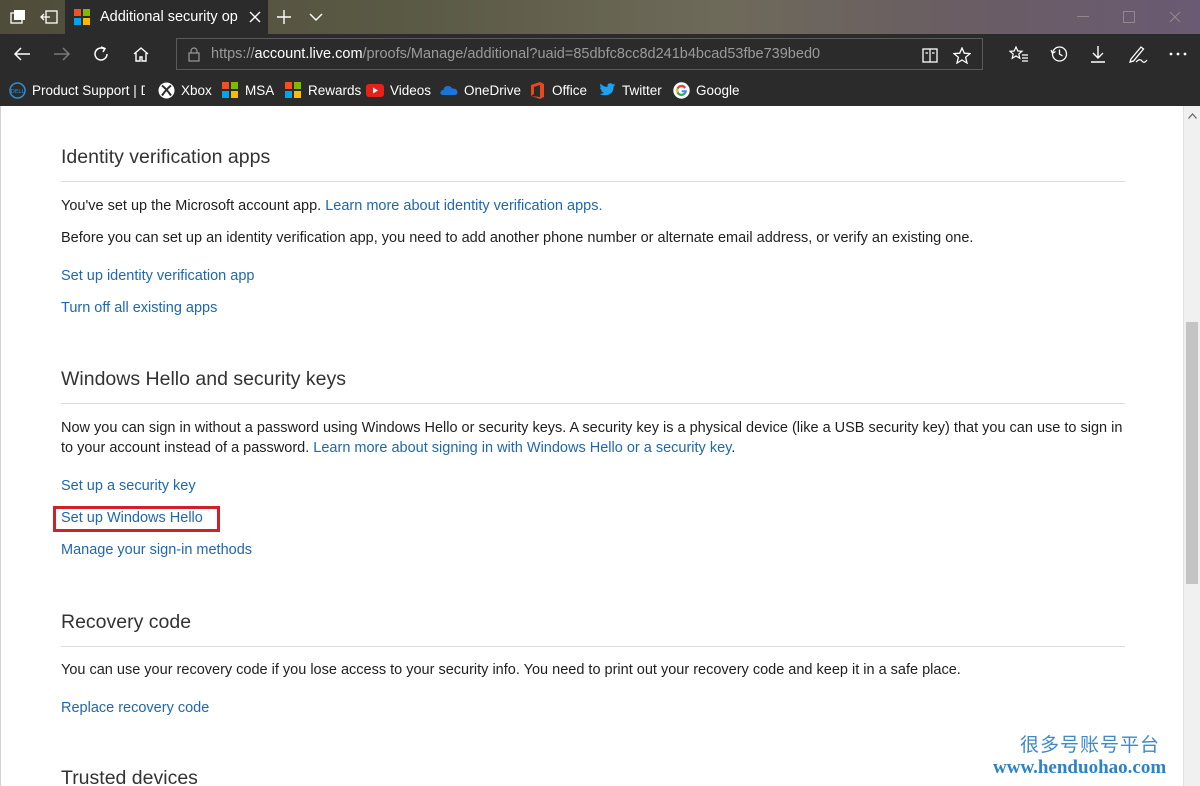 The image size is (1200, 786). What do you see at coordinates (284, 17) in the screenshot?
I see `new-tab-icon` at bounding box center [284, 17].